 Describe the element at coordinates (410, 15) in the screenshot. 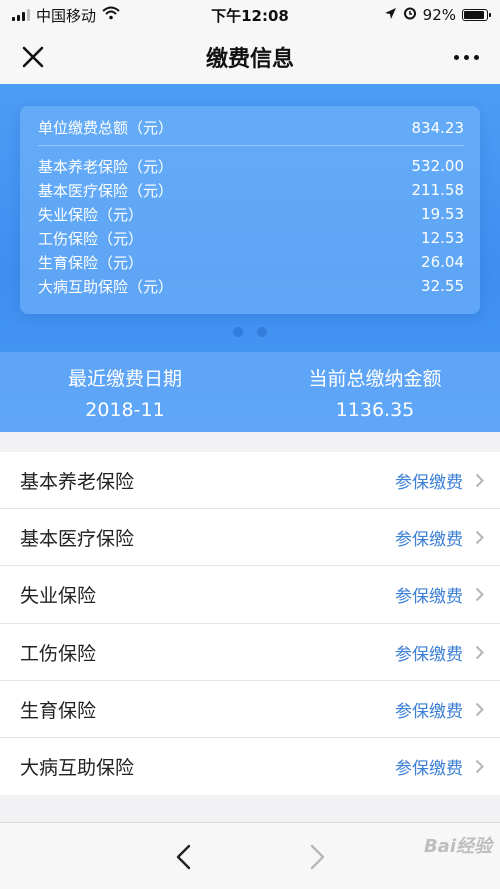

I see `alarm-icon` at that location.